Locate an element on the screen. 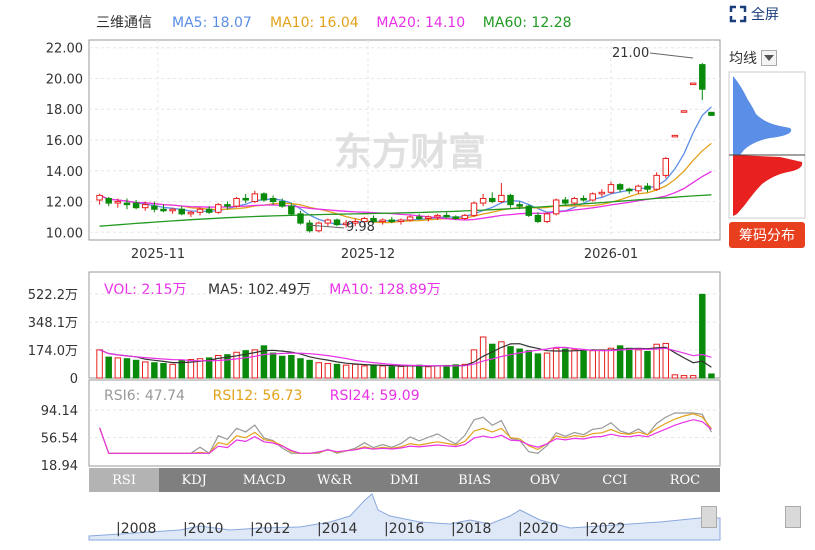 The image size is (815, 550). ma-selector: 均线 is located at coordinates (753, 58).